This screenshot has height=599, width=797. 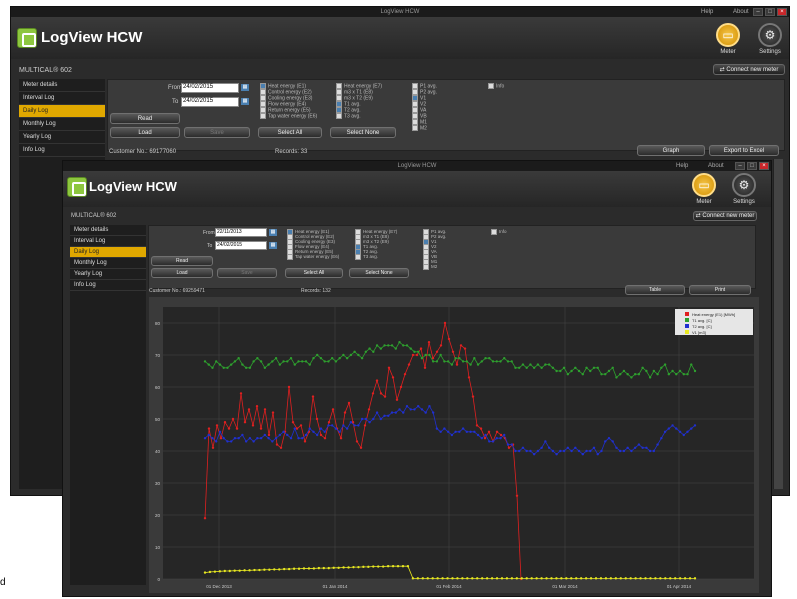 I want to click on from-date-input: 22/11/2013, so click(x=241, y=232).